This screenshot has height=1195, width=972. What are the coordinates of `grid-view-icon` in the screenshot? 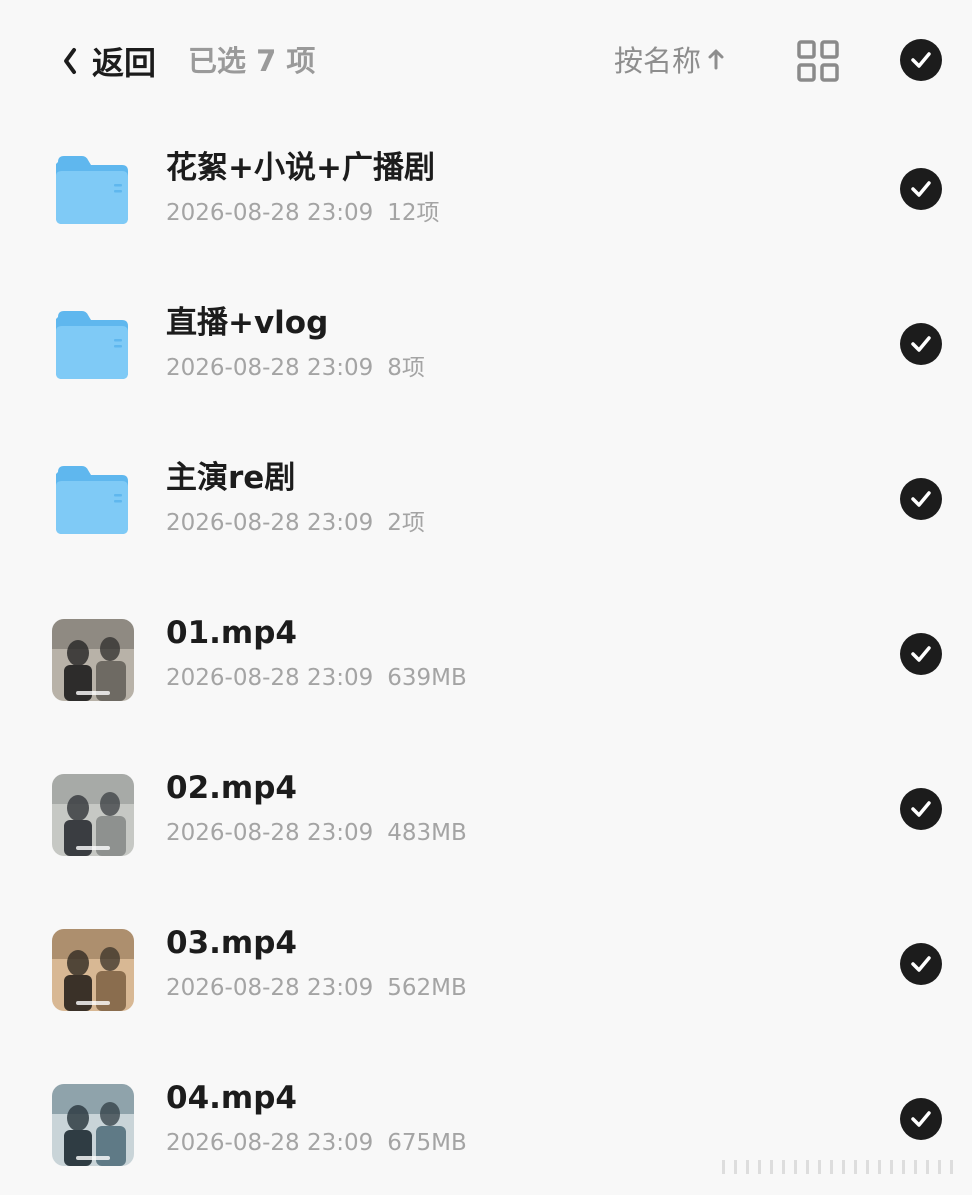 It's located at (818, 61).